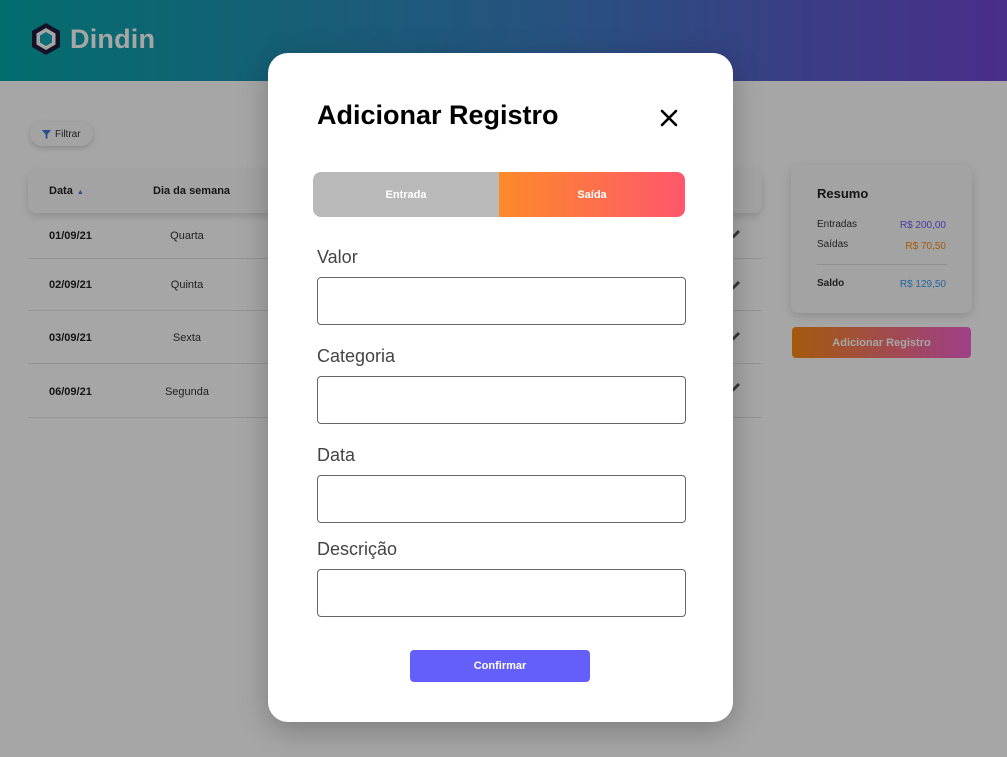 This screenshot has height=757, width=1007. Describe the element at coordinates (501, 400) in the screenshot. I see `categoria-input` at that location.